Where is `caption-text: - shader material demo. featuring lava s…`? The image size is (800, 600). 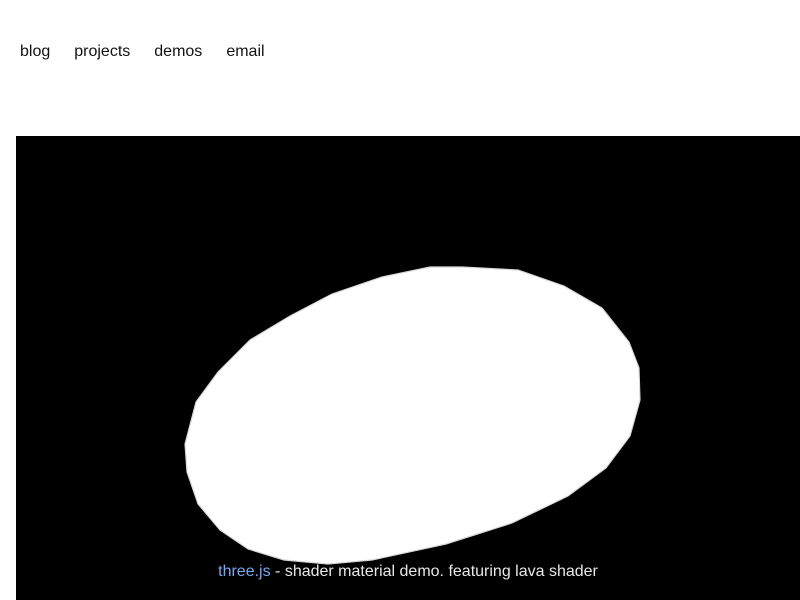
caption-text: - shader material demo. featuring lava s… is located at coordinates (434, 571).